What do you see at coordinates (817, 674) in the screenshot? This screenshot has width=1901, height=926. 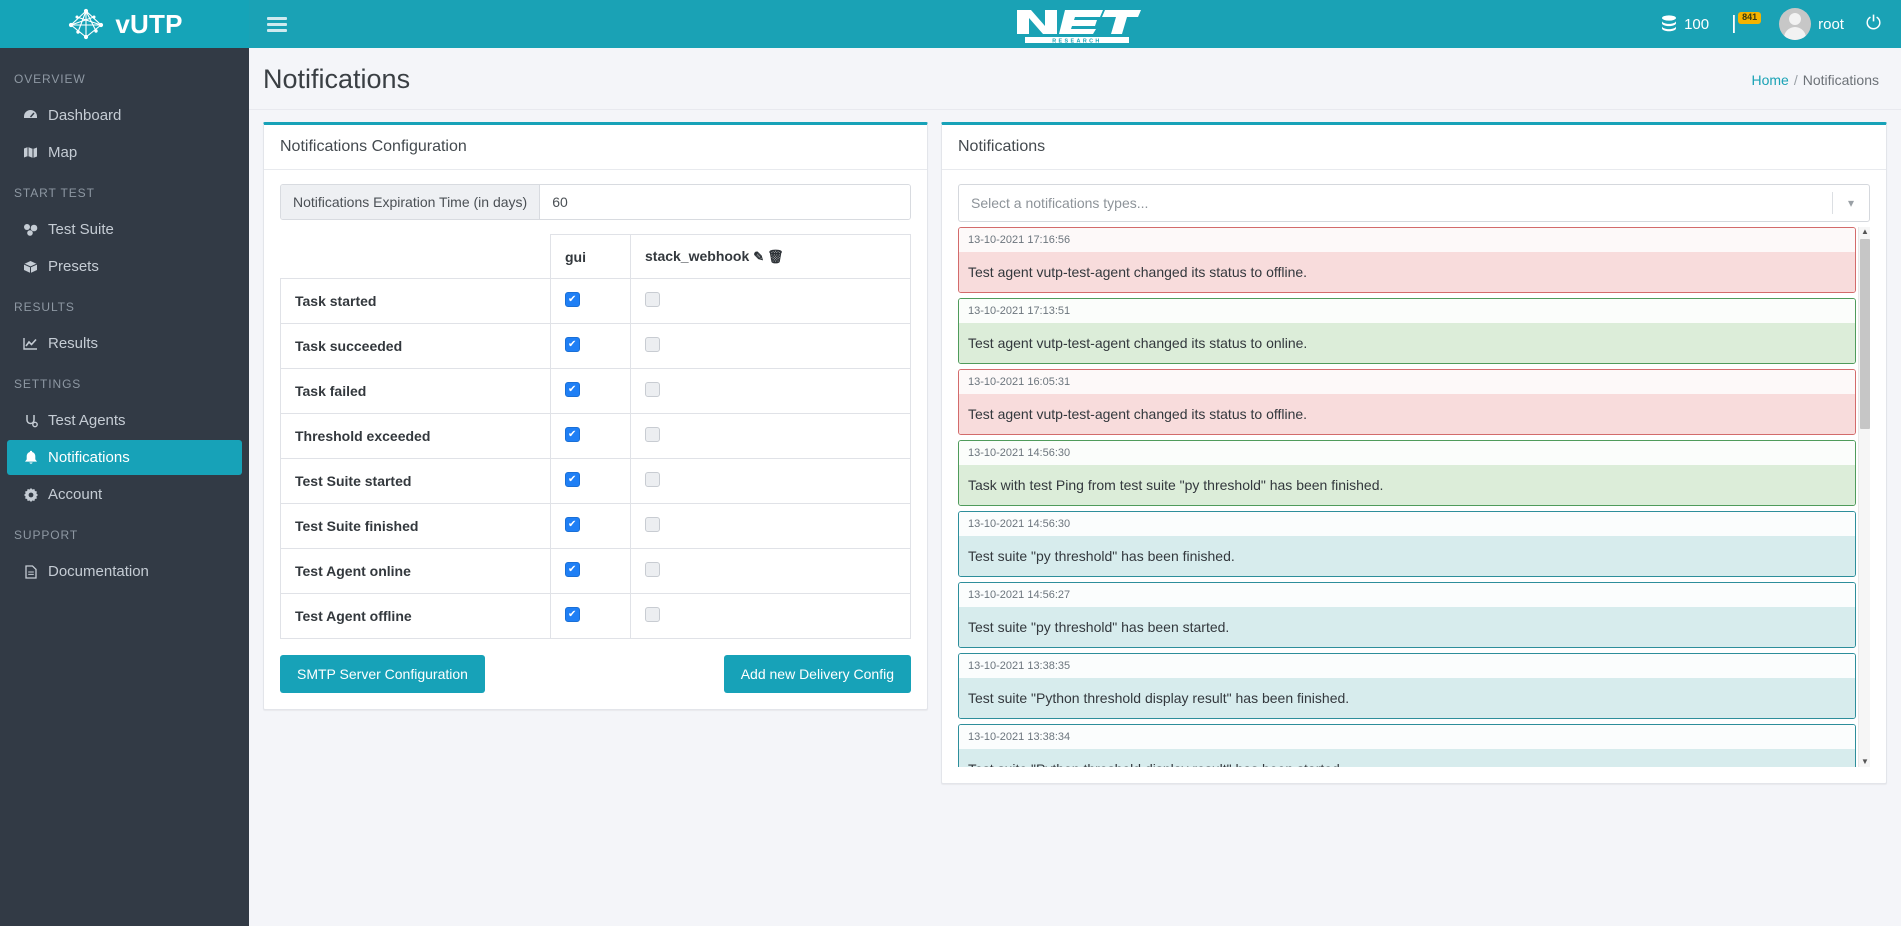 I see `add-new-delivery-config-button: Add new Delivery Config` at bounding box center [817, 674].